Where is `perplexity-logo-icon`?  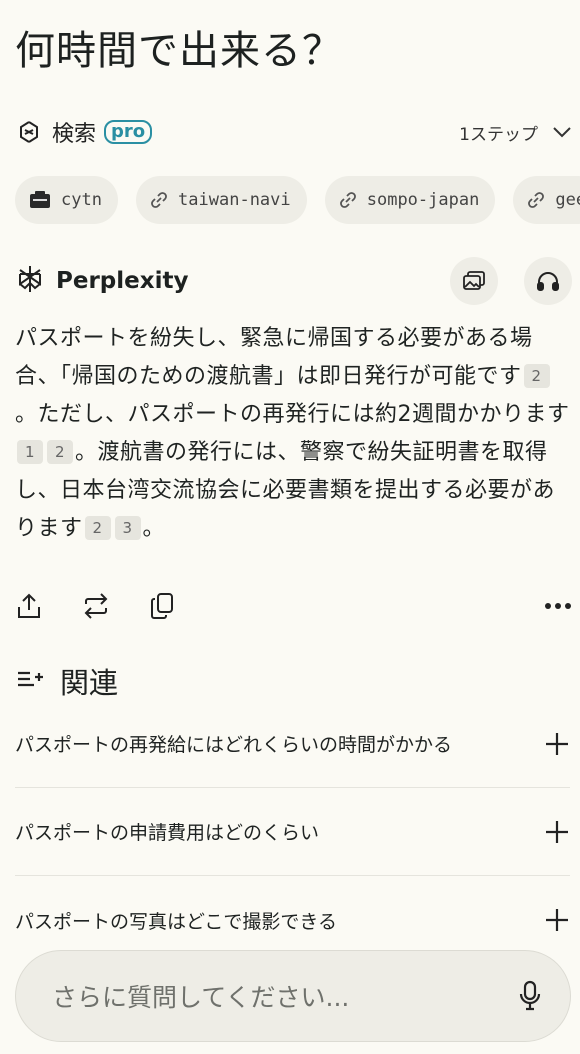
perplexity-logo-icon is located at coordinates (30, 281).